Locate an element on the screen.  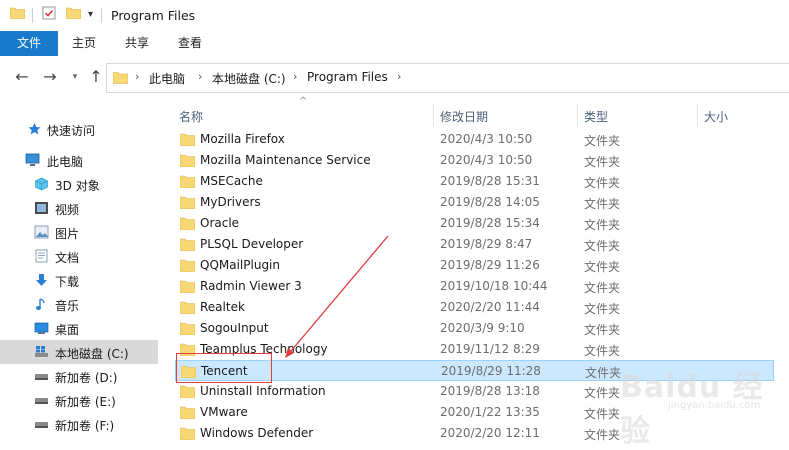
sidebar-item-downloads: 下载 is located at coordinates (79, 280).